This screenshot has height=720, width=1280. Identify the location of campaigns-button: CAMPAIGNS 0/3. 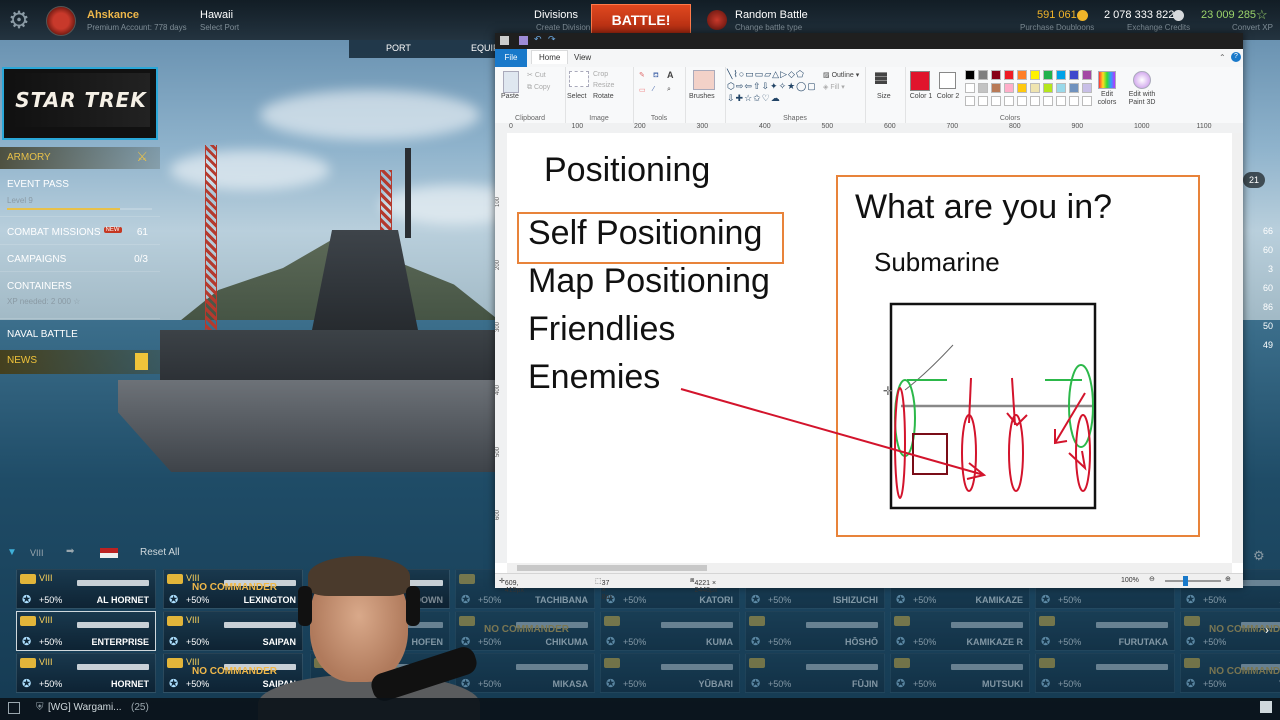
(80, 260).